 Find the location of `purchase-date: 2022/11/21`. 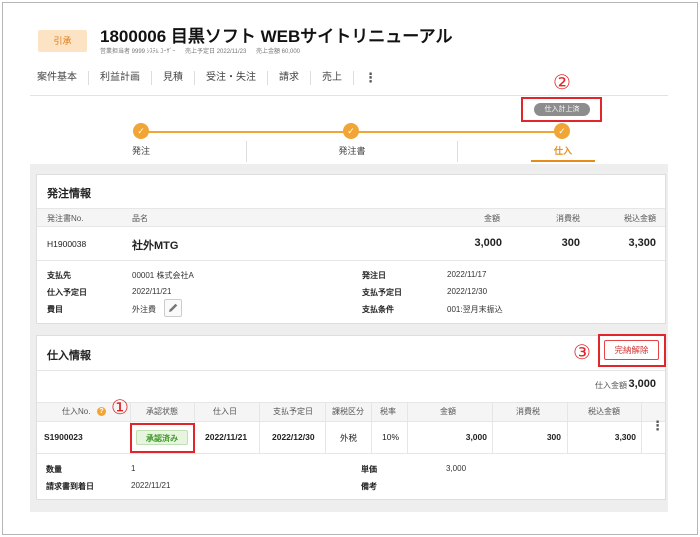

purchase-date: 2022/11/21 is located at coordinates (226, 437).